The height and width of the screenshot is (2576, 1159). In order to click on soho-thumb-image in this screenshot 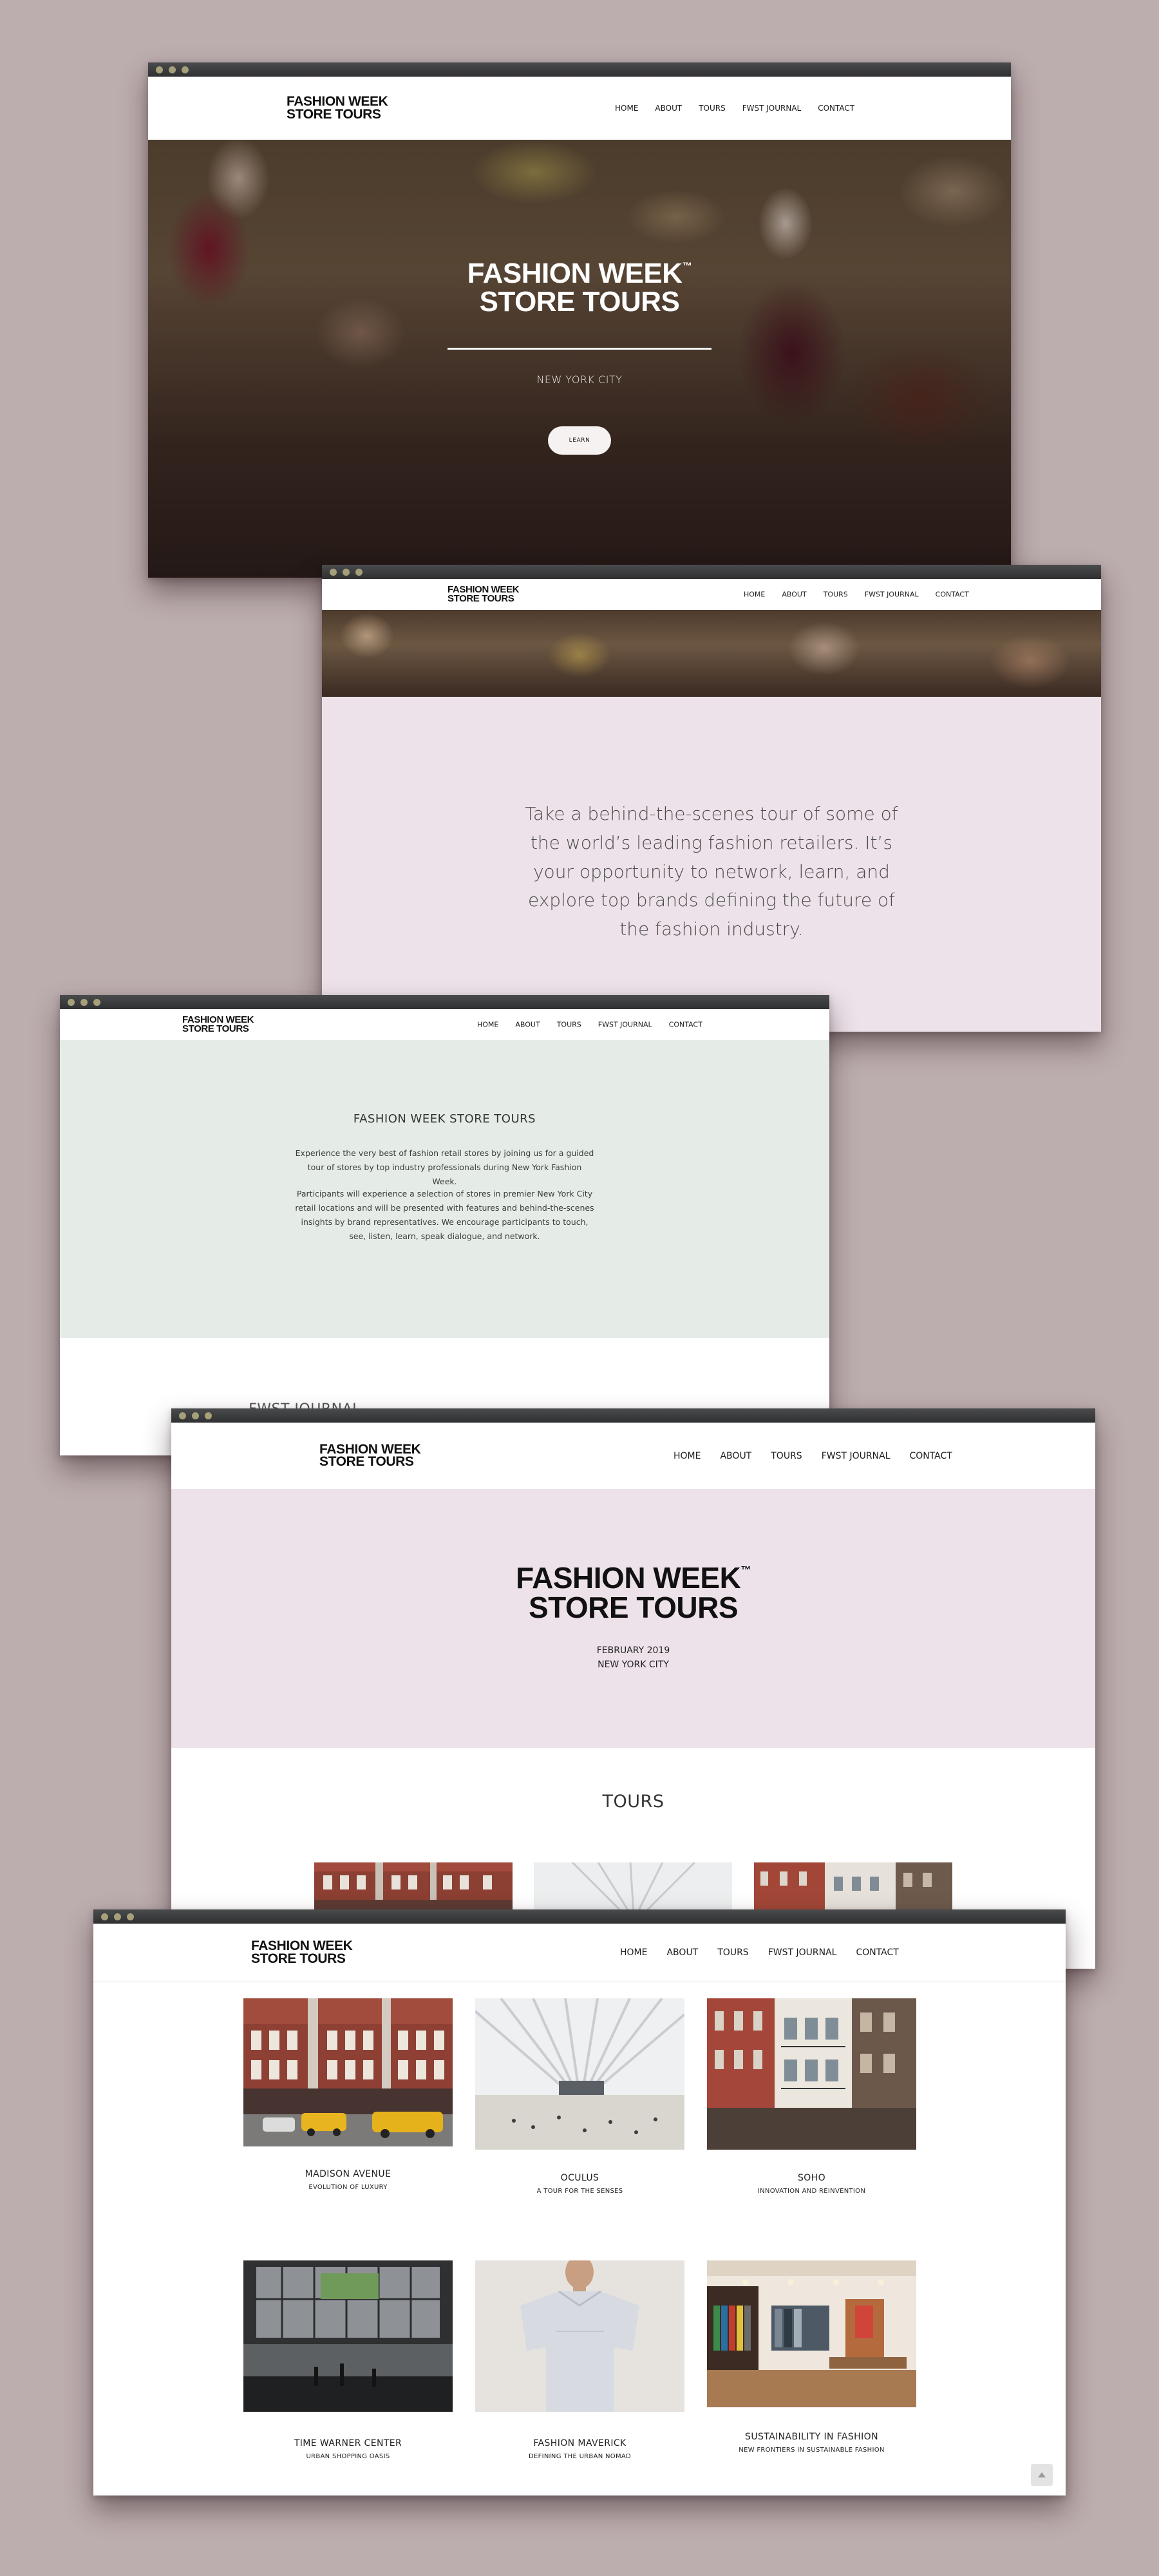, I will do `click(853, 1888)`.